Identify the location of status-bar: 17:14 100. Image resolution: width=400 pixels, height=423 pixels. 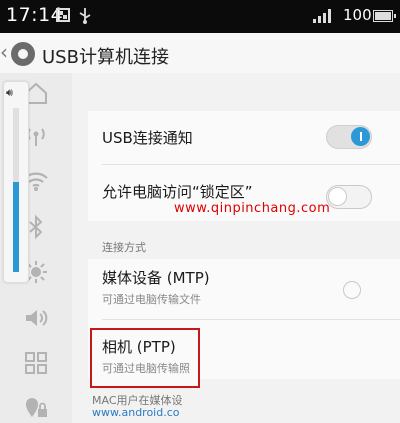
(200, 16).